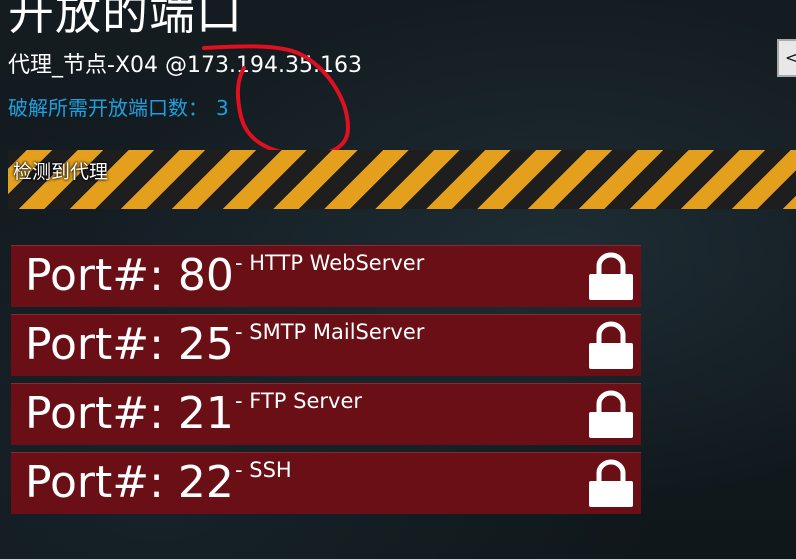 This screenshot has height=559, width=796. Describe the element at coordinates (222, 108) in the screenshot. I see `ports-required-count: 3` at that location.